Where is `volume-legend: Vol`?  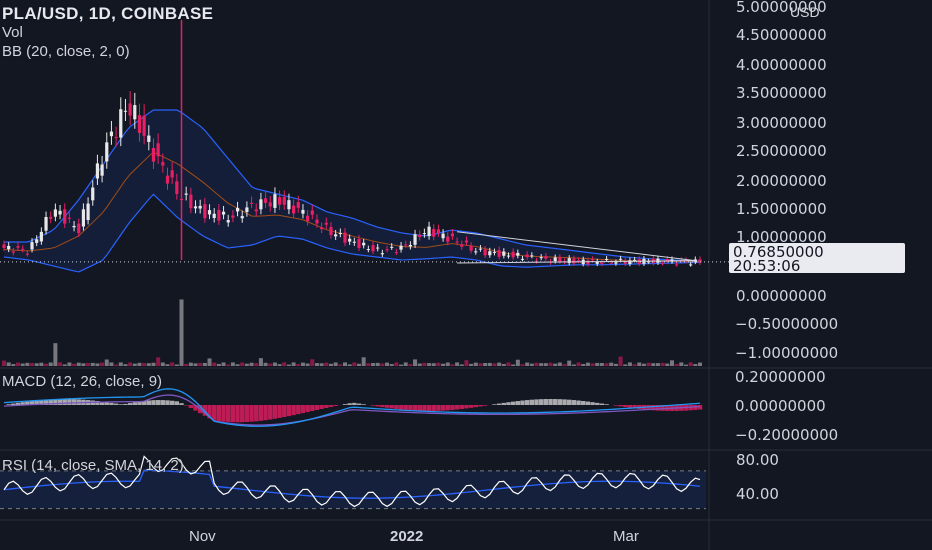 volume-legend: Vol is located at coordinates (107, 32).